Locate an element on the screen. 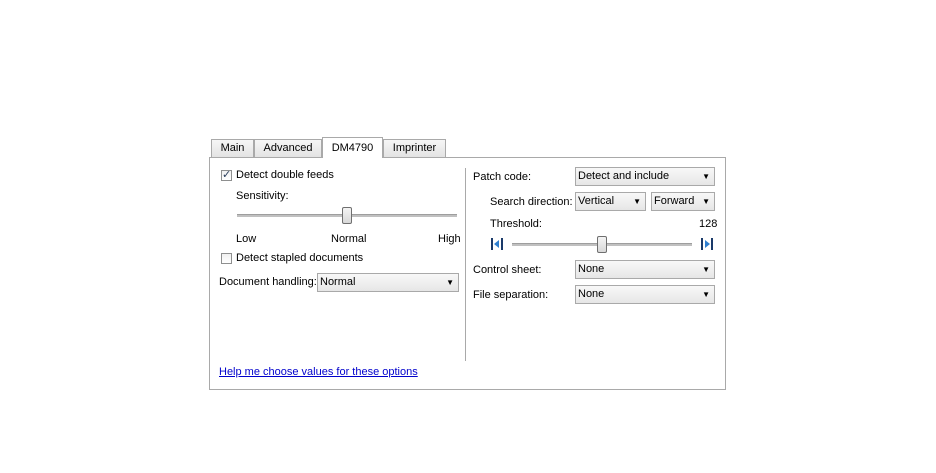  patch-code-label: Patch code: is located at coordinates (502, 177).